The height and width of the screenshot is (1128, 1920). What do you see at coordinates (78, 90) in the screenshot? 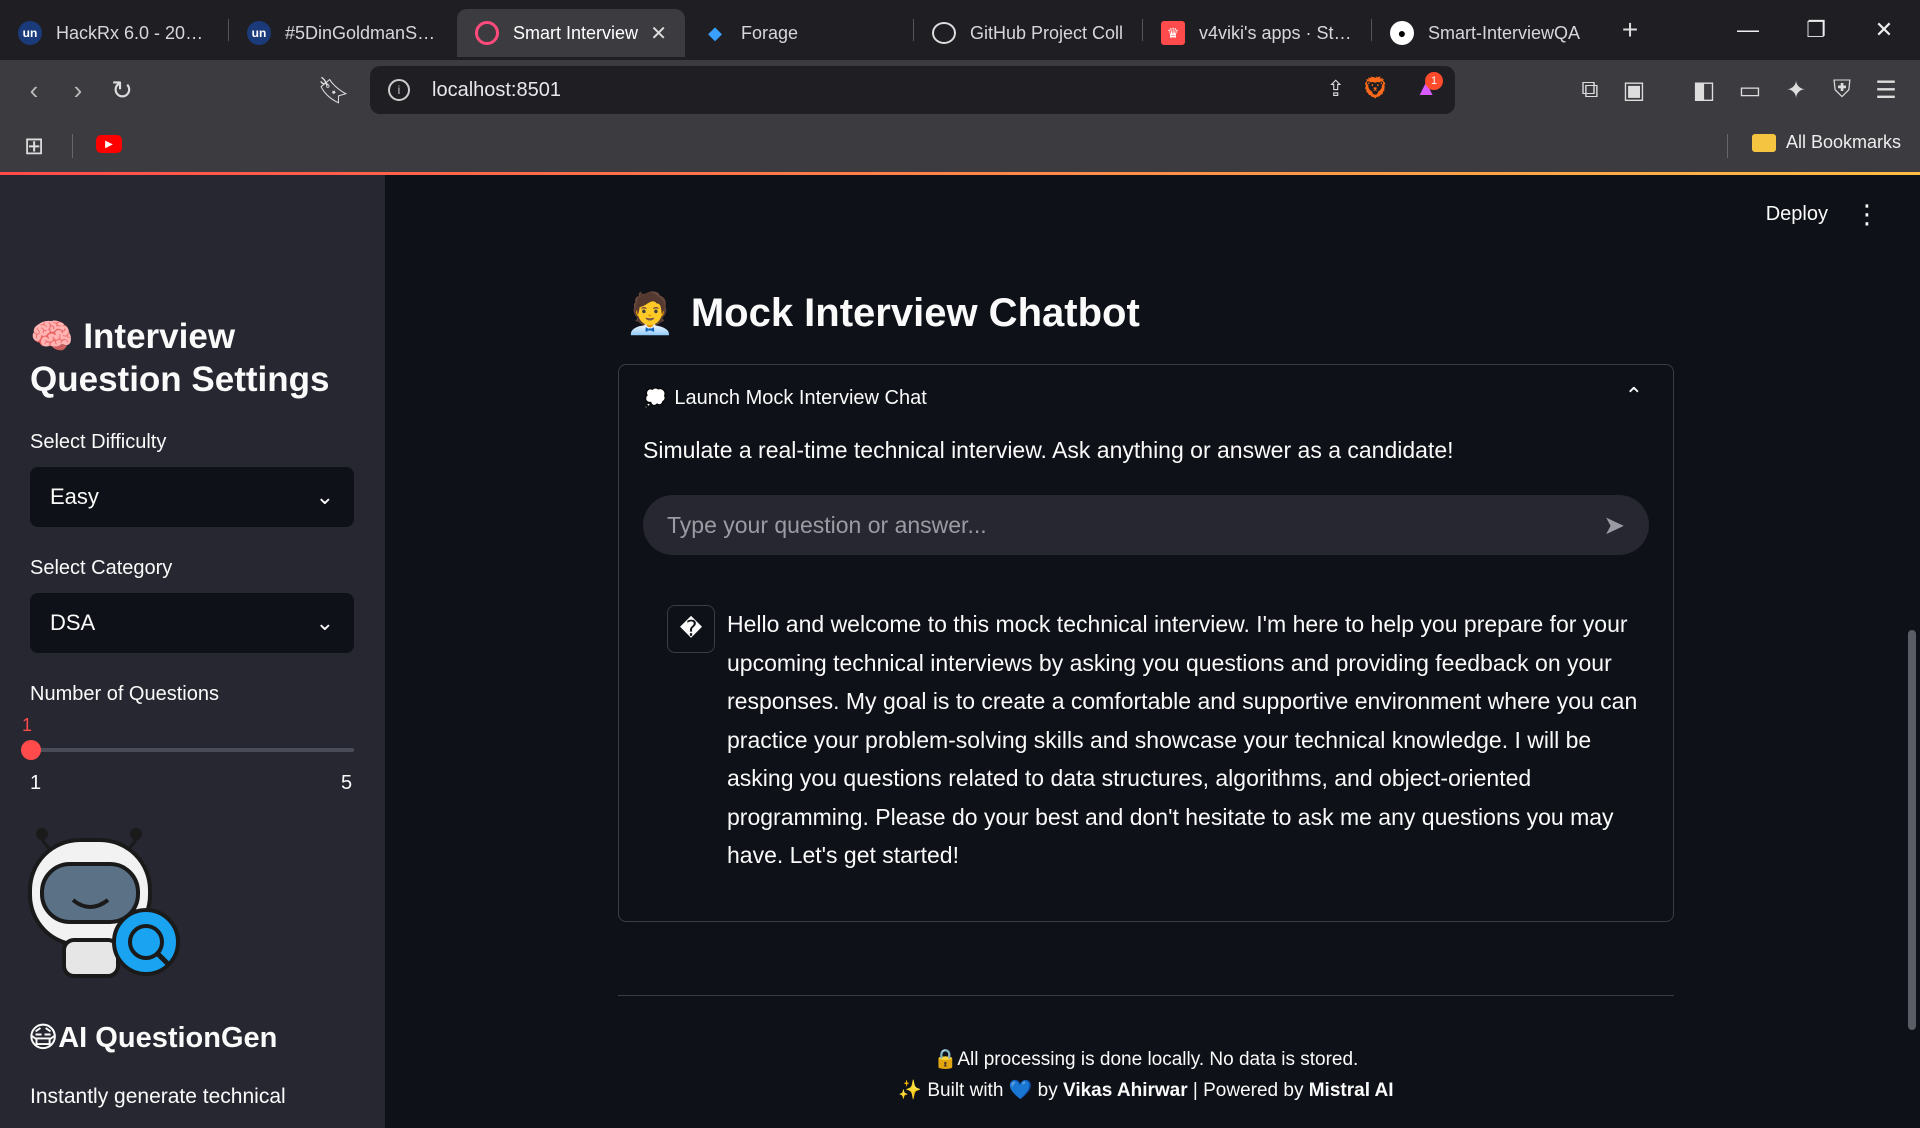
I see `forward-icon: ›` at bounding box center [78, 90].